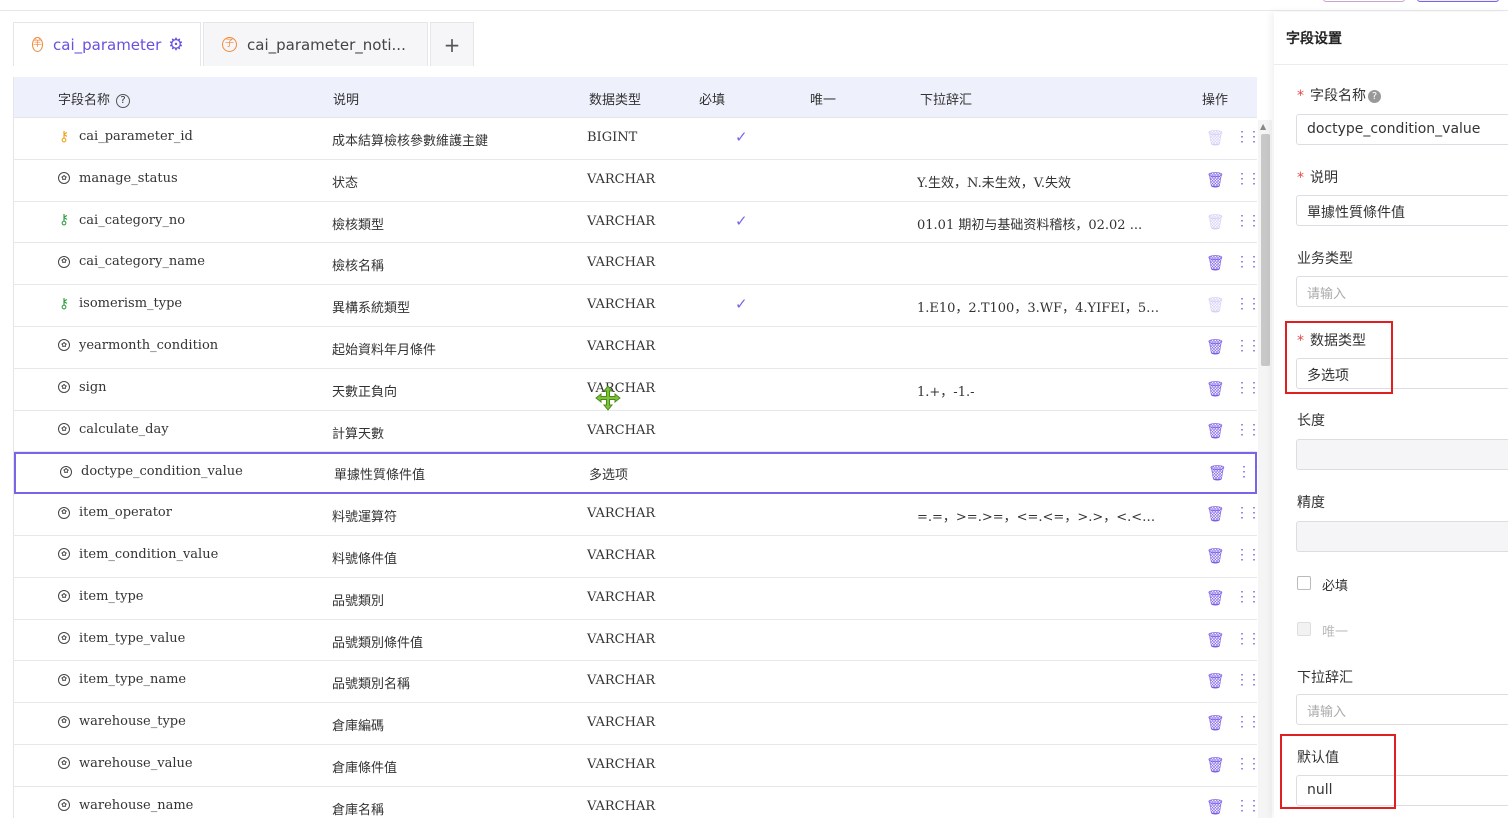 This screenshot has width=1508, height=818. I want to click on gear-icon: ⚙, so click(175, 45).